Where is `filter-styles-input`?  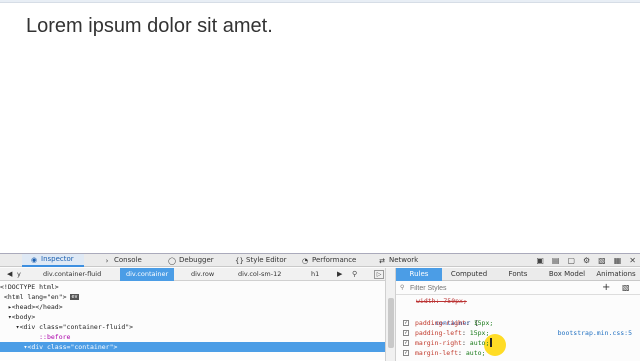 filter-styles-input is located at coordinates (505, 288).